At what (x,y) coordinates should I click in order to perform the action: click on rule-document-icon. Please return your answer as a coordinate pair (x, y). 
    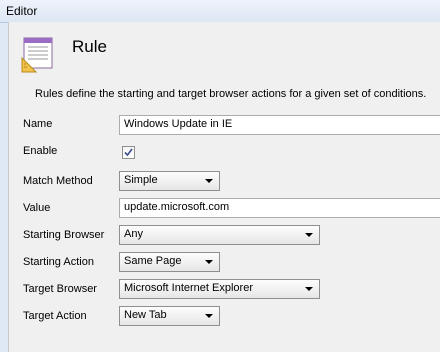
    Looking at the image, I should click on (37, 55).